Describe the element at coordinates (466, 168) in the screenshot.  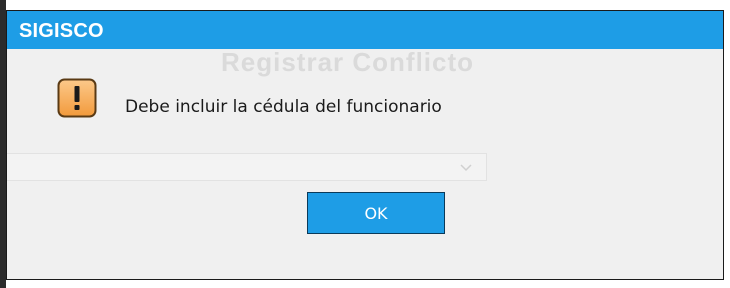
I see `chevron-down-icon` at that location.